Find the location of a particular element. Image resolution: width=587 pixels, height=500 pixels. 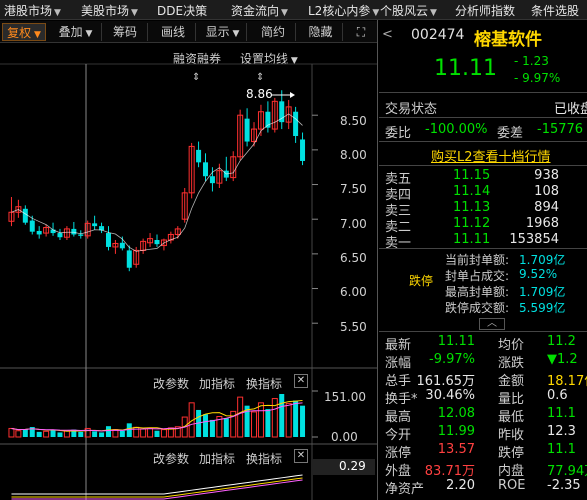

ind-close-icon: ✕ is located at coordinates (301, 456).